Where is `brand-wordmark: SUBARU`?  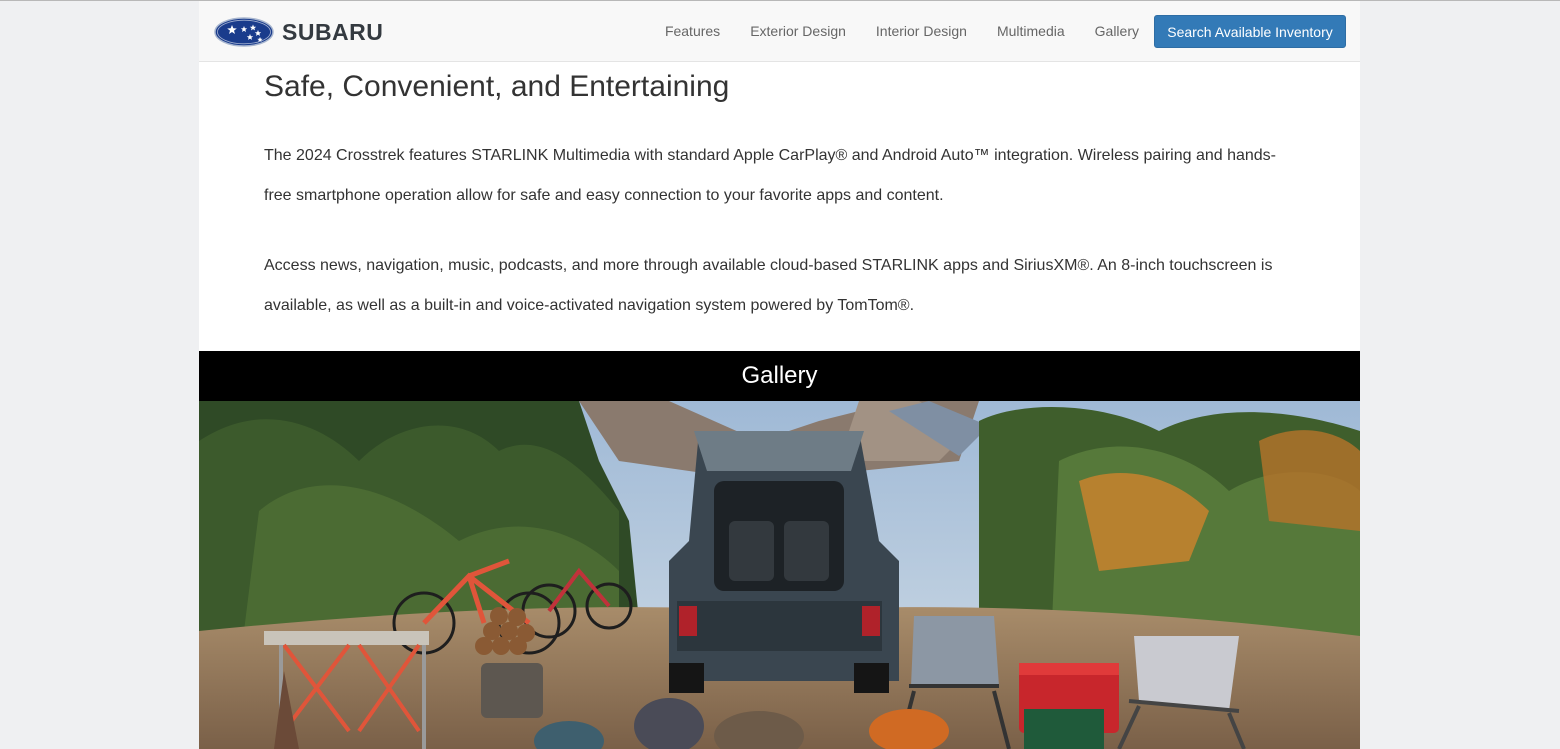
brand-wordmark: SUBARU is located at coordinates (333, 31).